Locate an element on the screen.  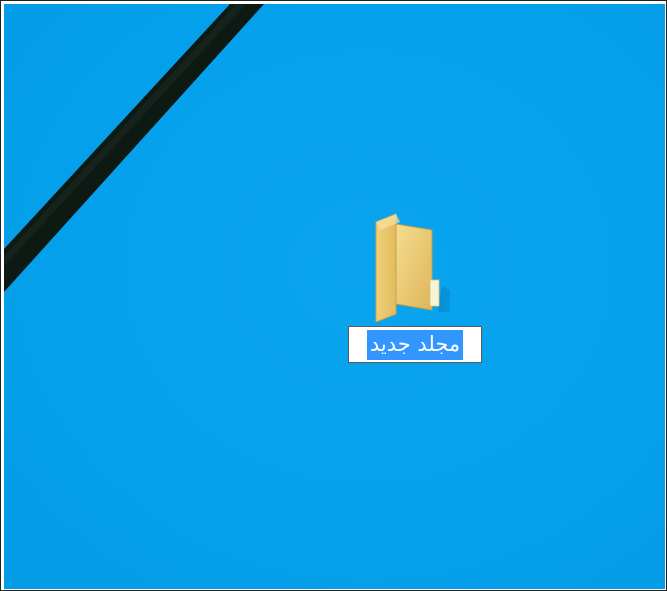
folder-name-selected-text: مجلد جديد is located at coordinates (415, 344).